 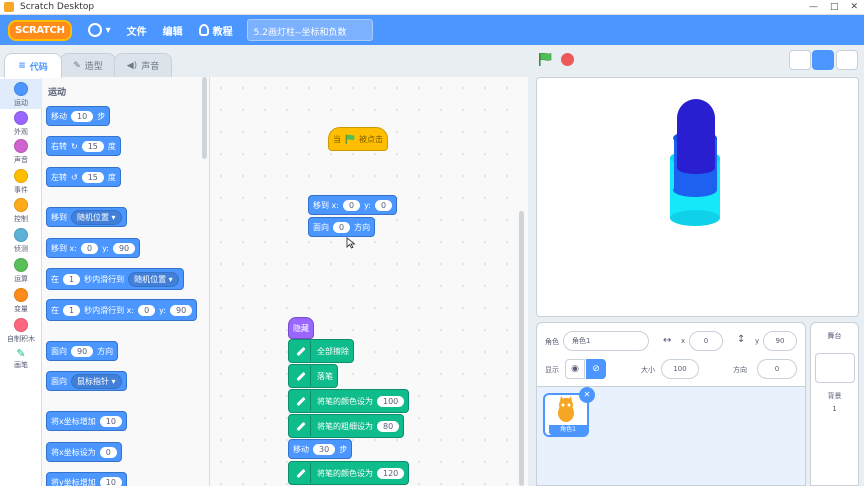 I want to click on stage-selector: 舞台 背景 1, so click(x=834, y=404).